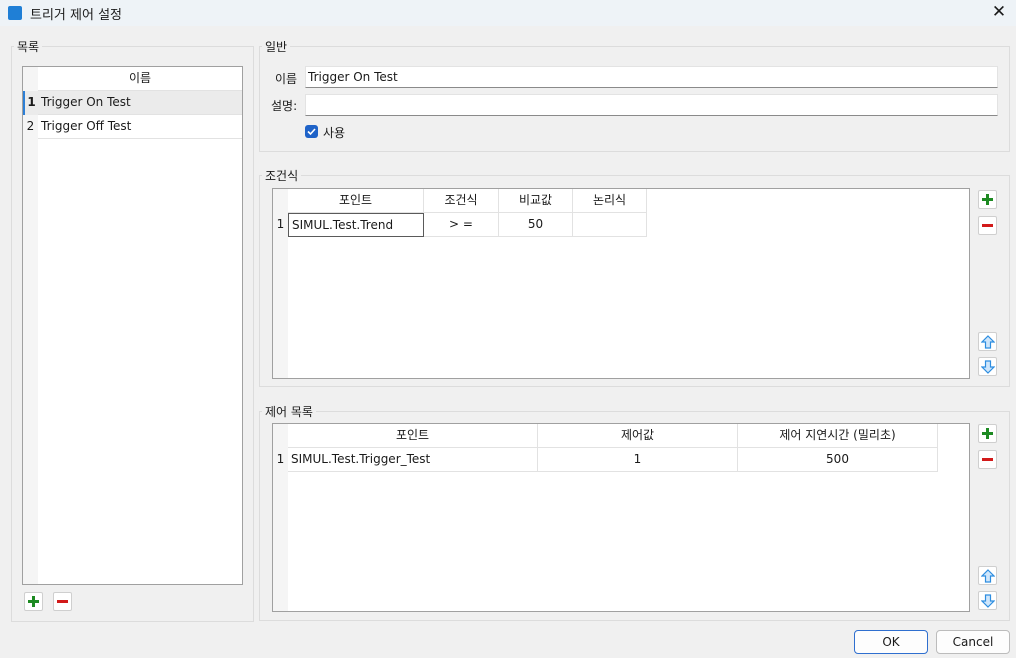 This screenshot has height=658, width=1016. I want to click on row-number: 2, so click(30, 127).